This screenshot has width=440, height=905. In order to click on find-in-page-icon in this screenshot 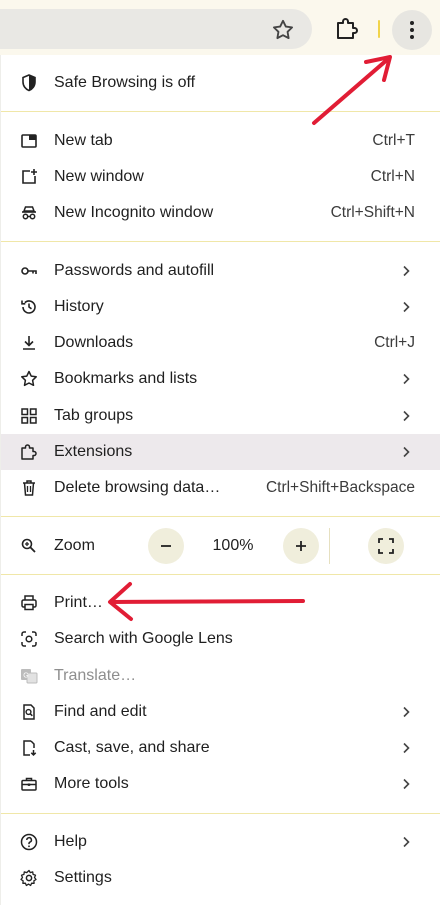, I will do `click(29, 712)`.